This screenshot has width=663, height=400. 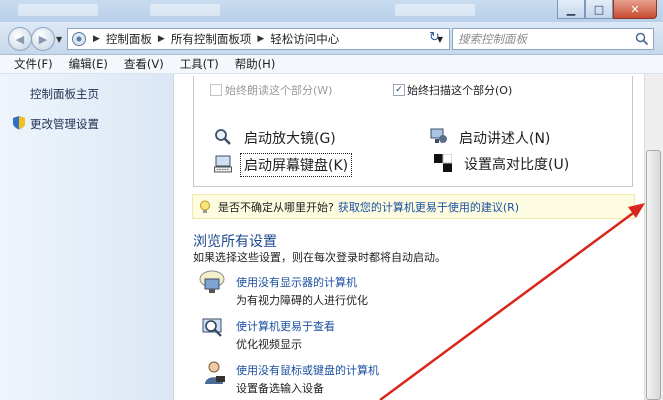 I want to click on minimize-button: ▁, so click(x=571, y=9).